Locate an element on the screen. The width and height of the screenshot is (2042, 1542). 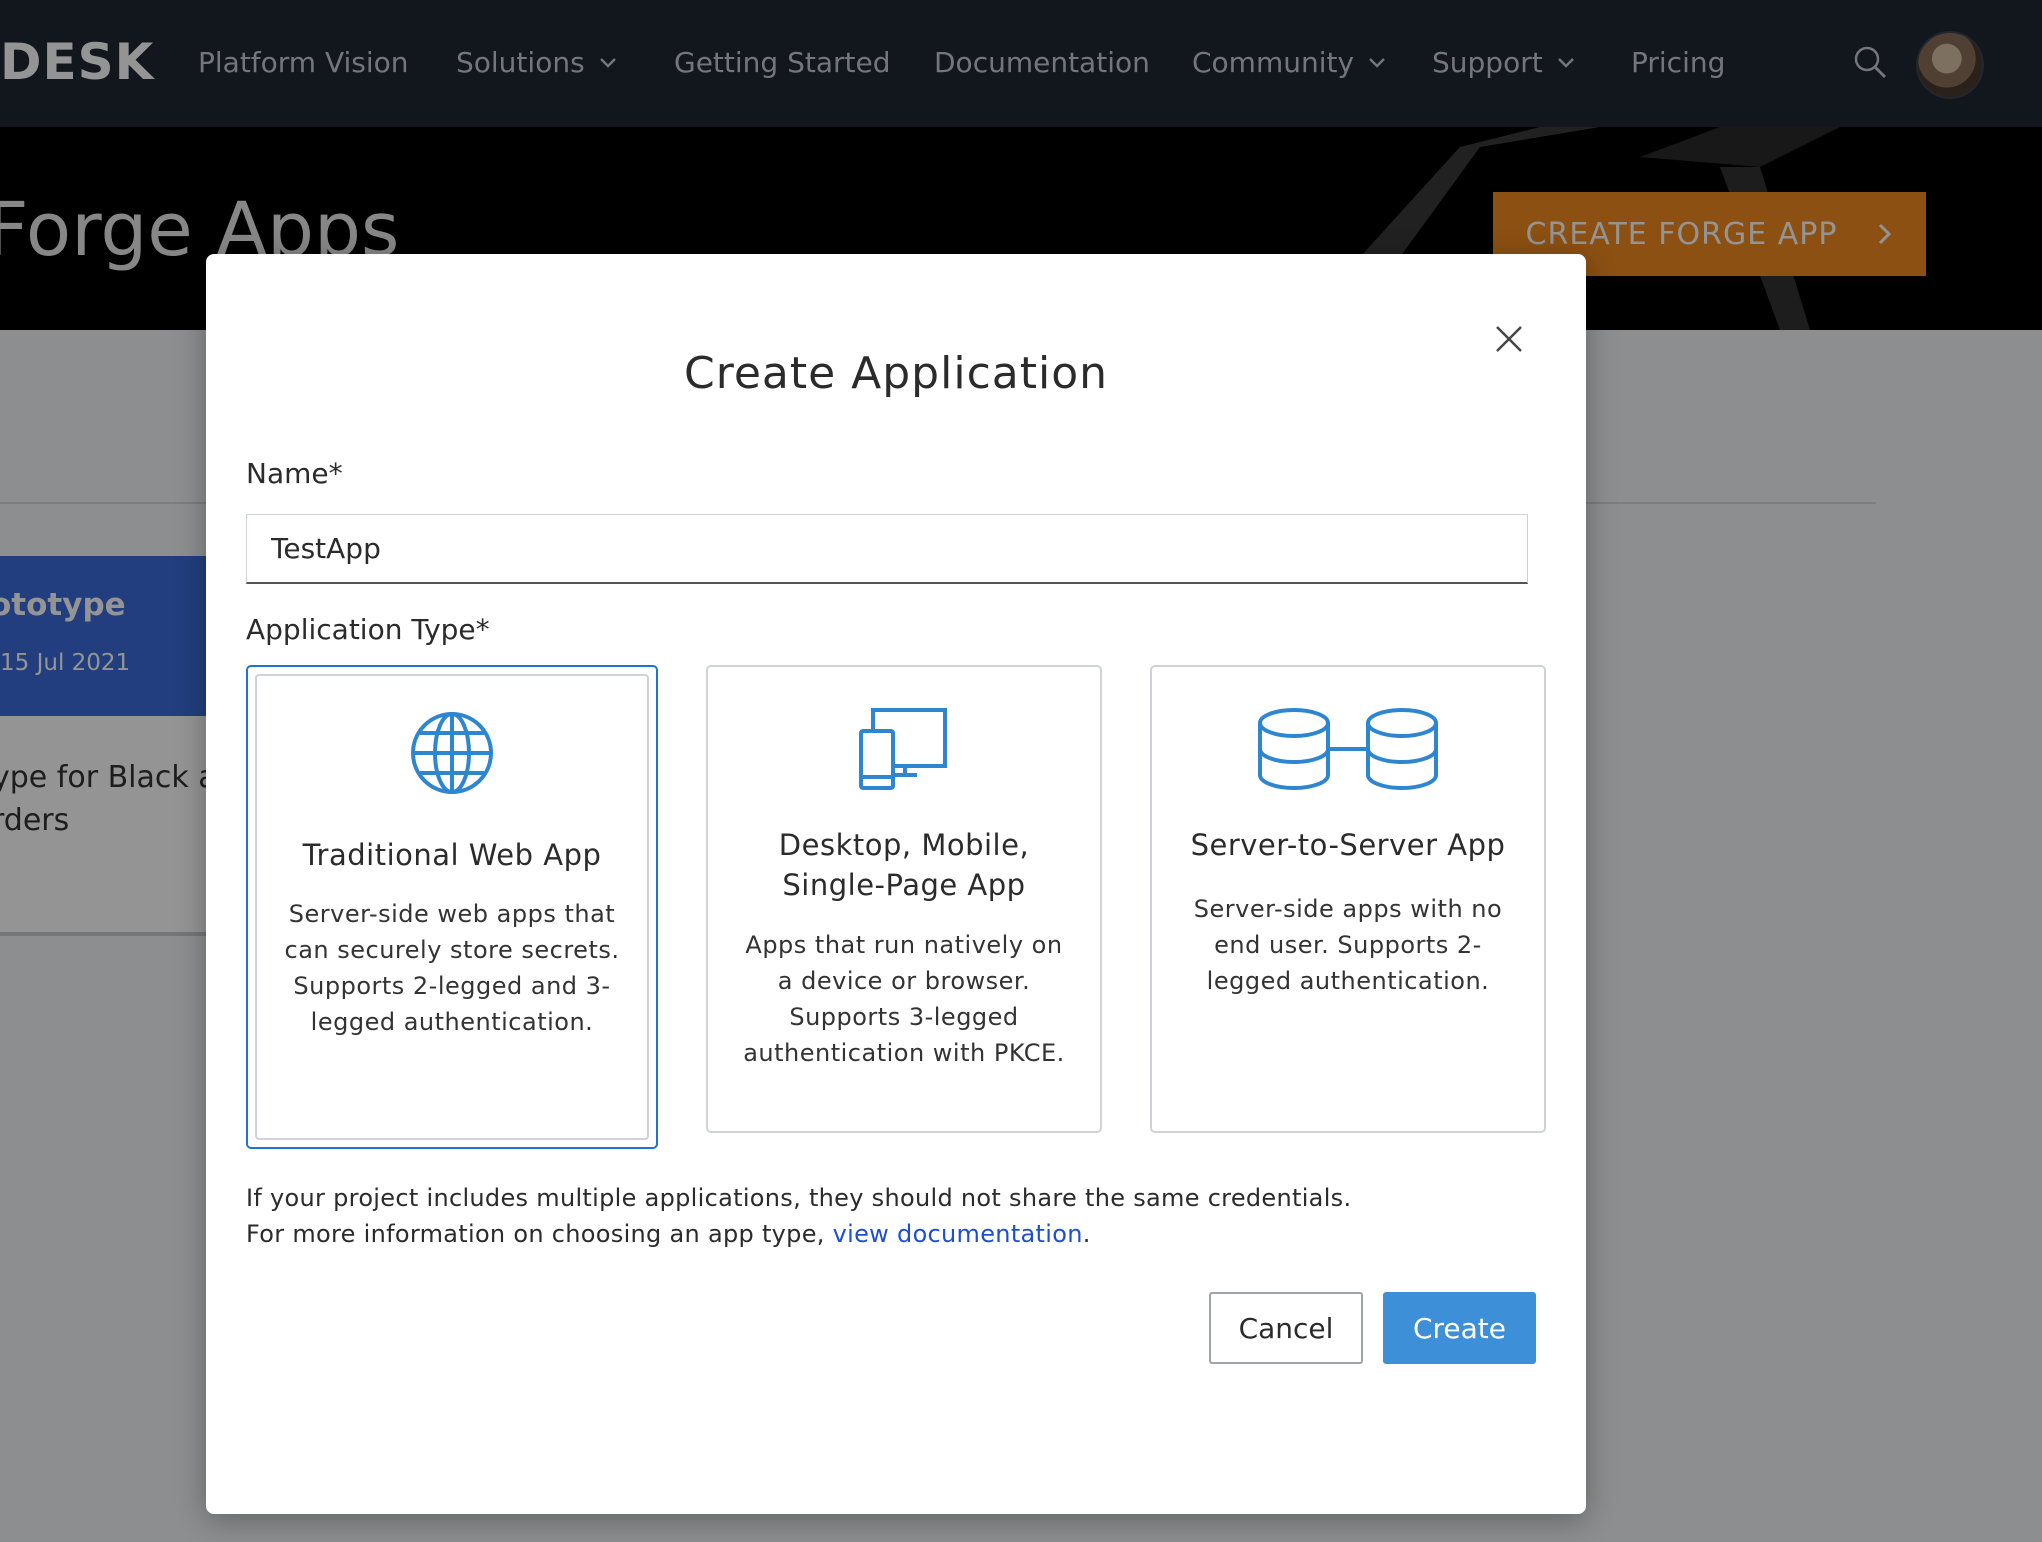
cancel-button: Cancel is located at coordinates (1286, 1328).